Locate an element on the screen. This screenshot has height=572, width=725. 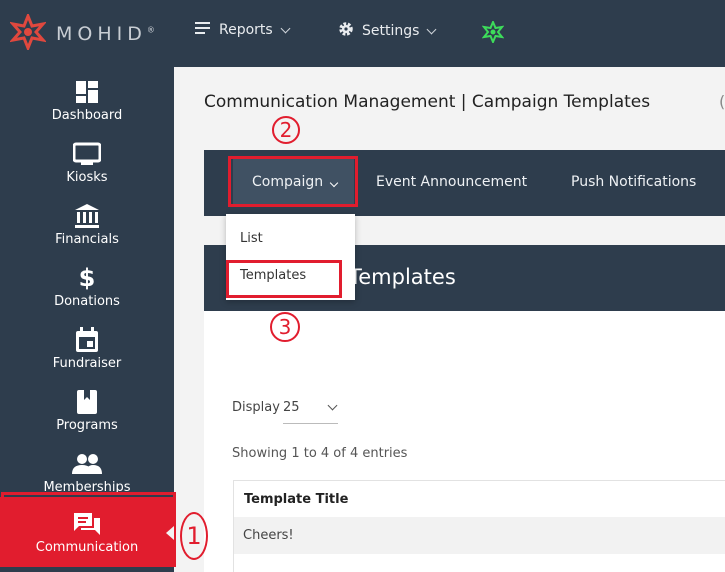
display-select: 25 is located at coordinates (310, 412).